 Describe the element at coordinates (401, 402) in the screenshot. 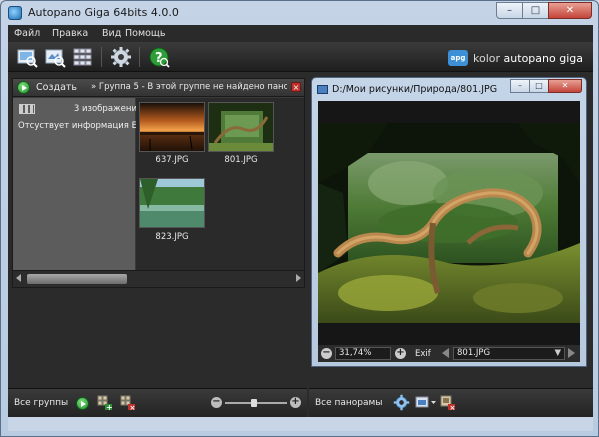

I see `render-settings-gear-icon` at that location.